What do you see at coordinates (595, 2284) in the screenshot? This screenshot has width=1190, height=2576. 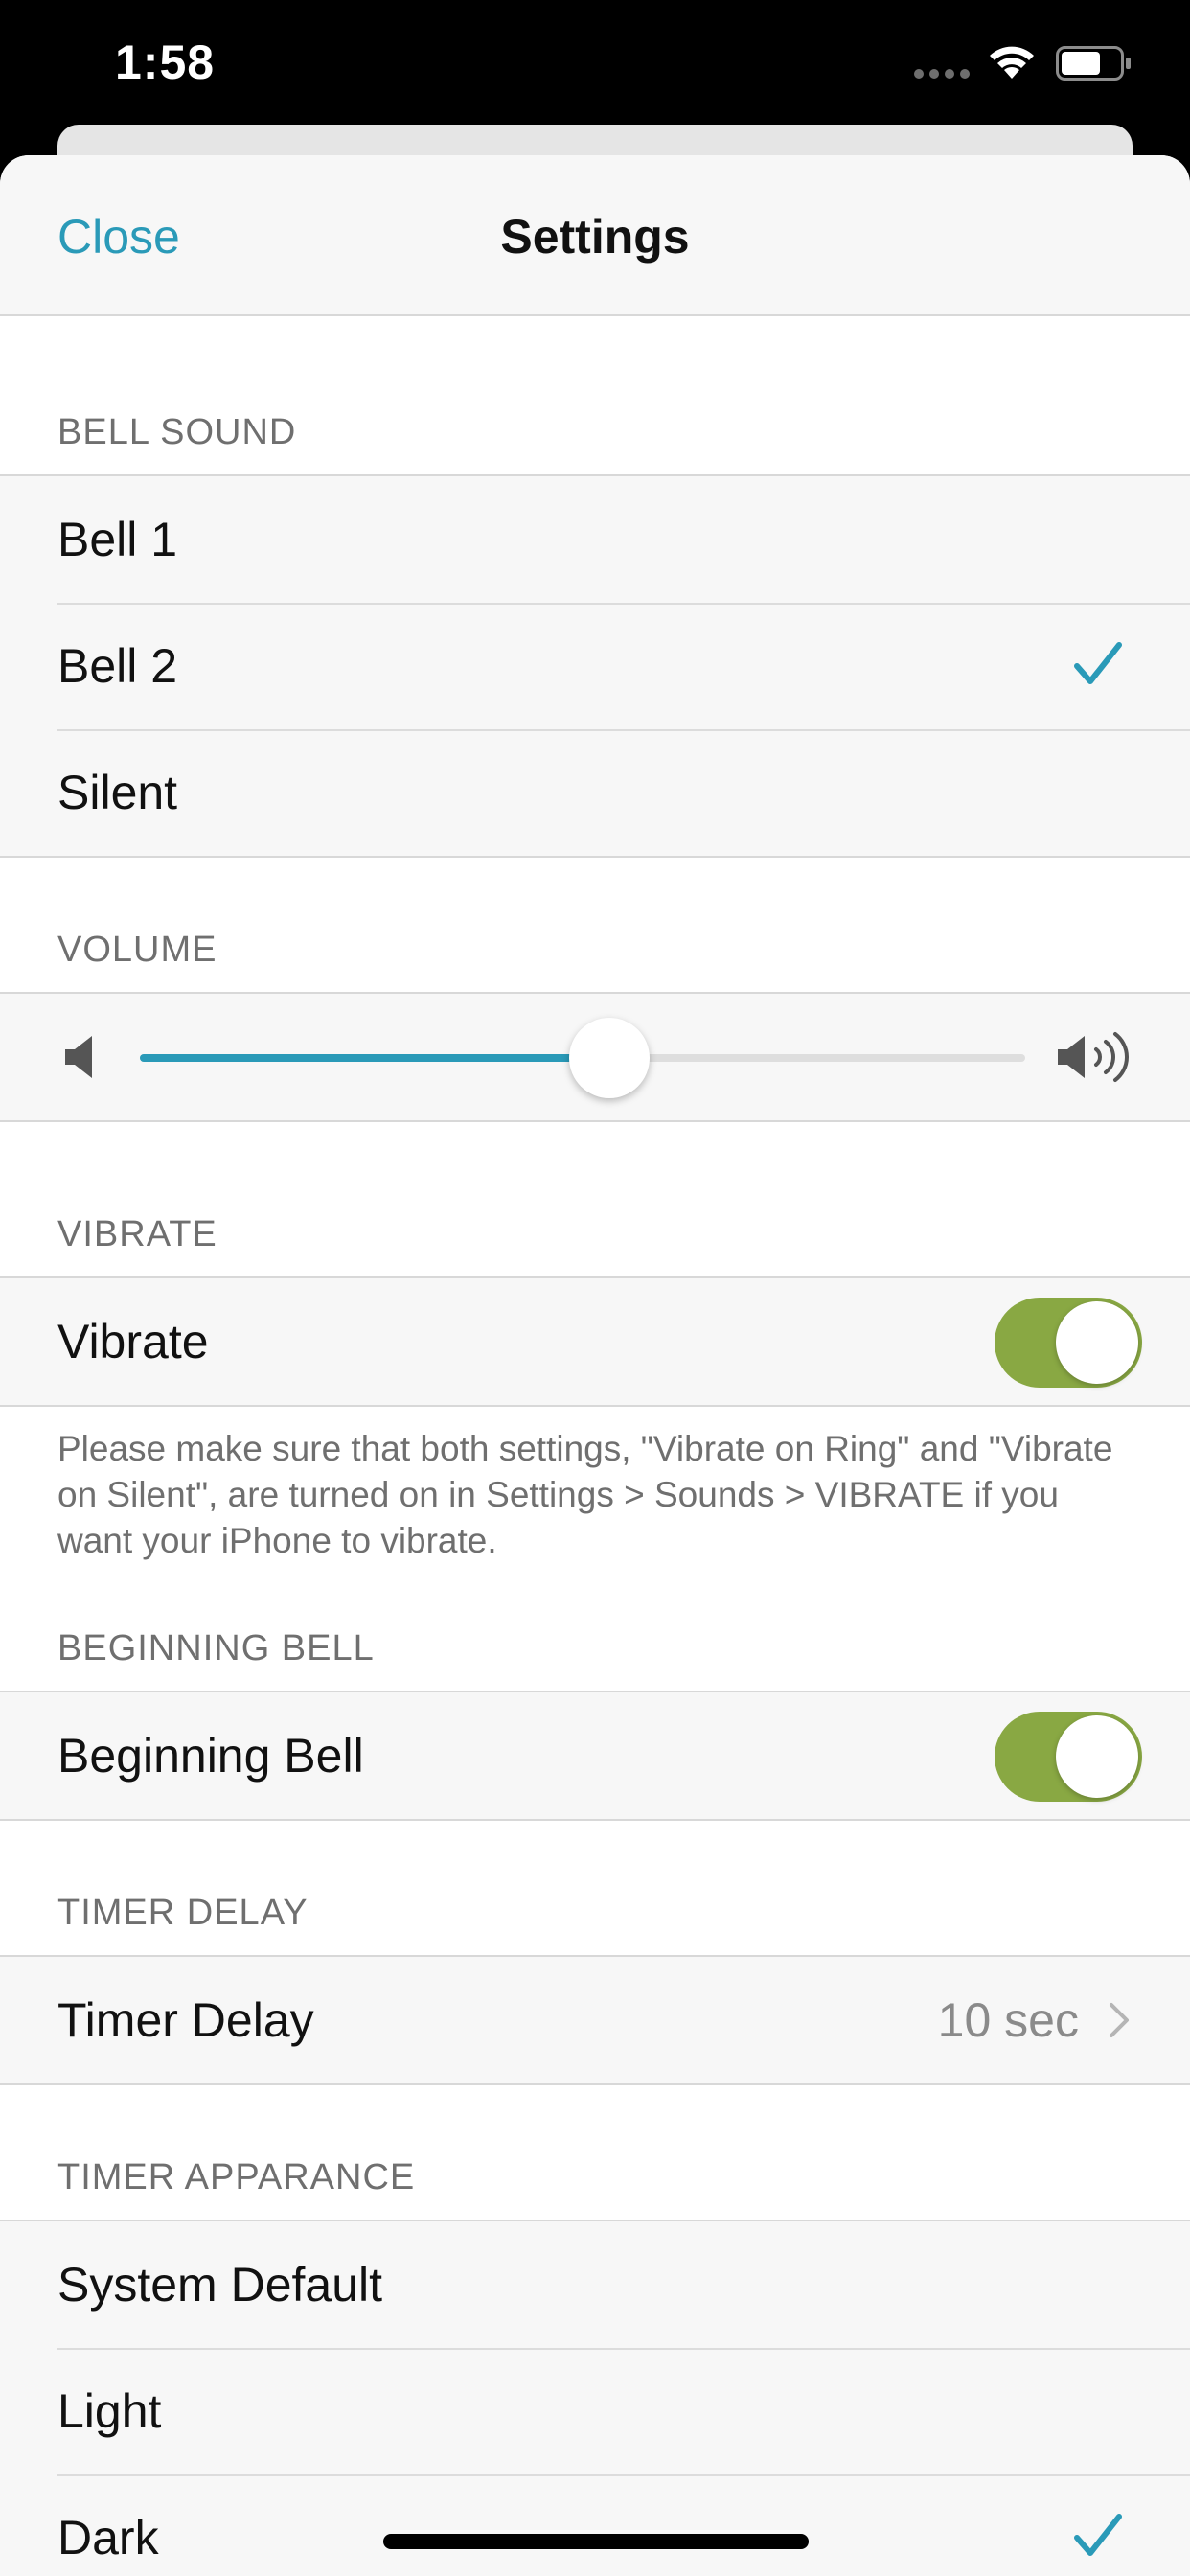 I see `appearance-option-system-default: System Default` at bounding box center [595, 2284].